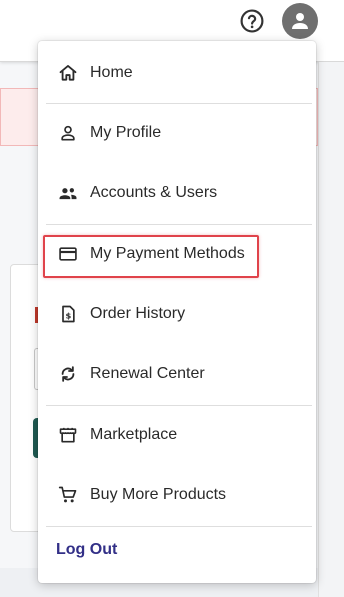 Image resolution: width=344 pixels, height=597 pixels. What do you see at coordinates (179, 526) in the screenshot?
I see `menu-divider` at bounding box center [179, 526].